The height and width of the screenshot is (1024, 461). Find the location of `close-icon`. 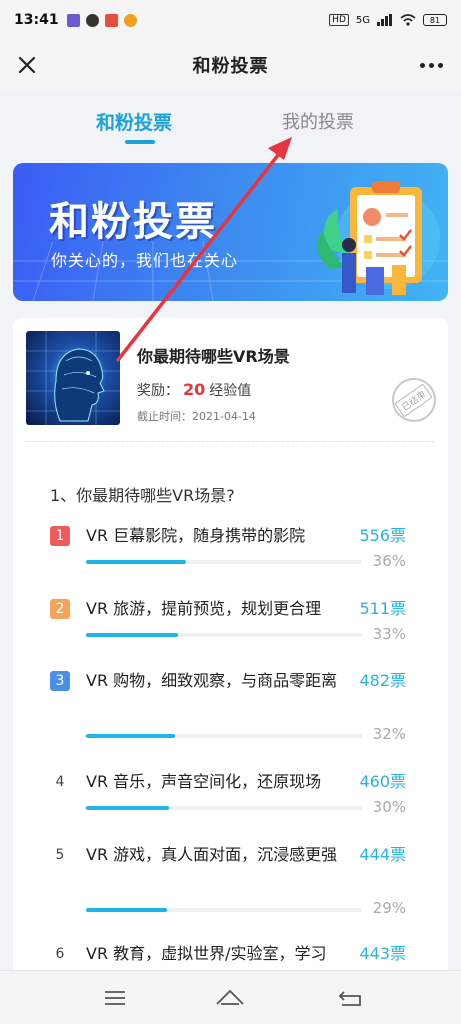

close-icon is located at coordinates (27, 65).